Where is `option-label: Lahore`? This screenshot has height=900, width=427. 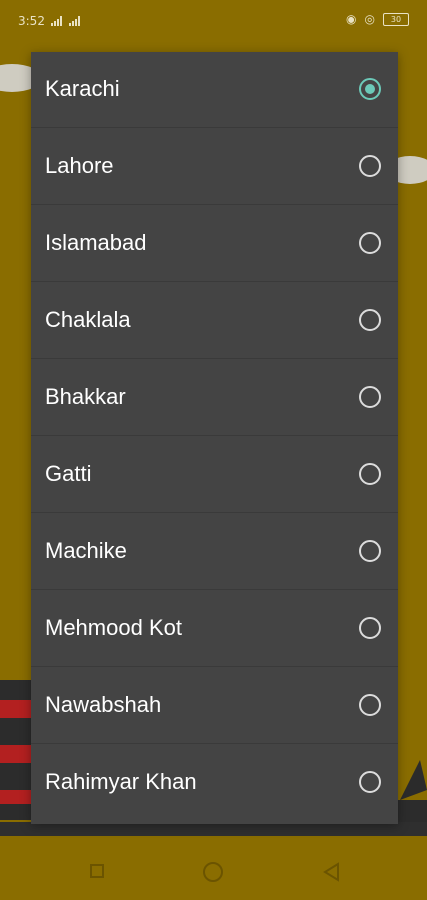
option-label: Lahore is located at coordinates (79, 165).